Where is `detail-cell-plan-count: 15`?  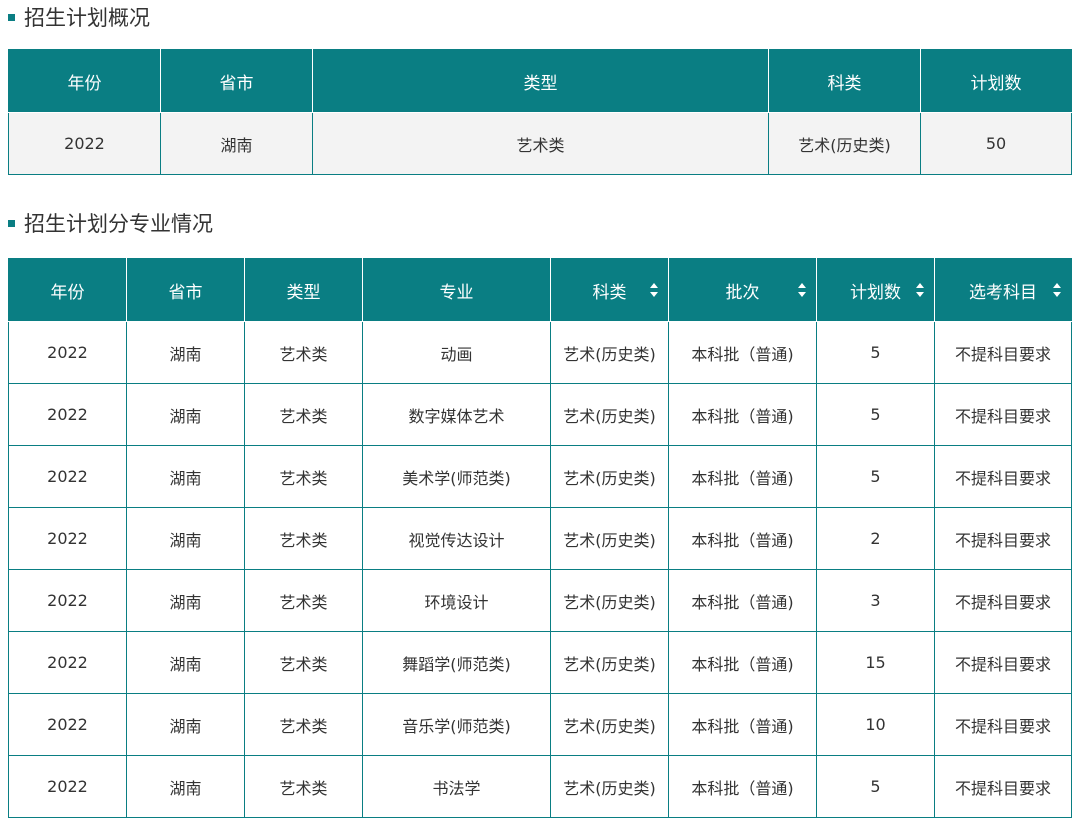 detail-cell-plan-count: 15 is located at coordinates (875, 662).